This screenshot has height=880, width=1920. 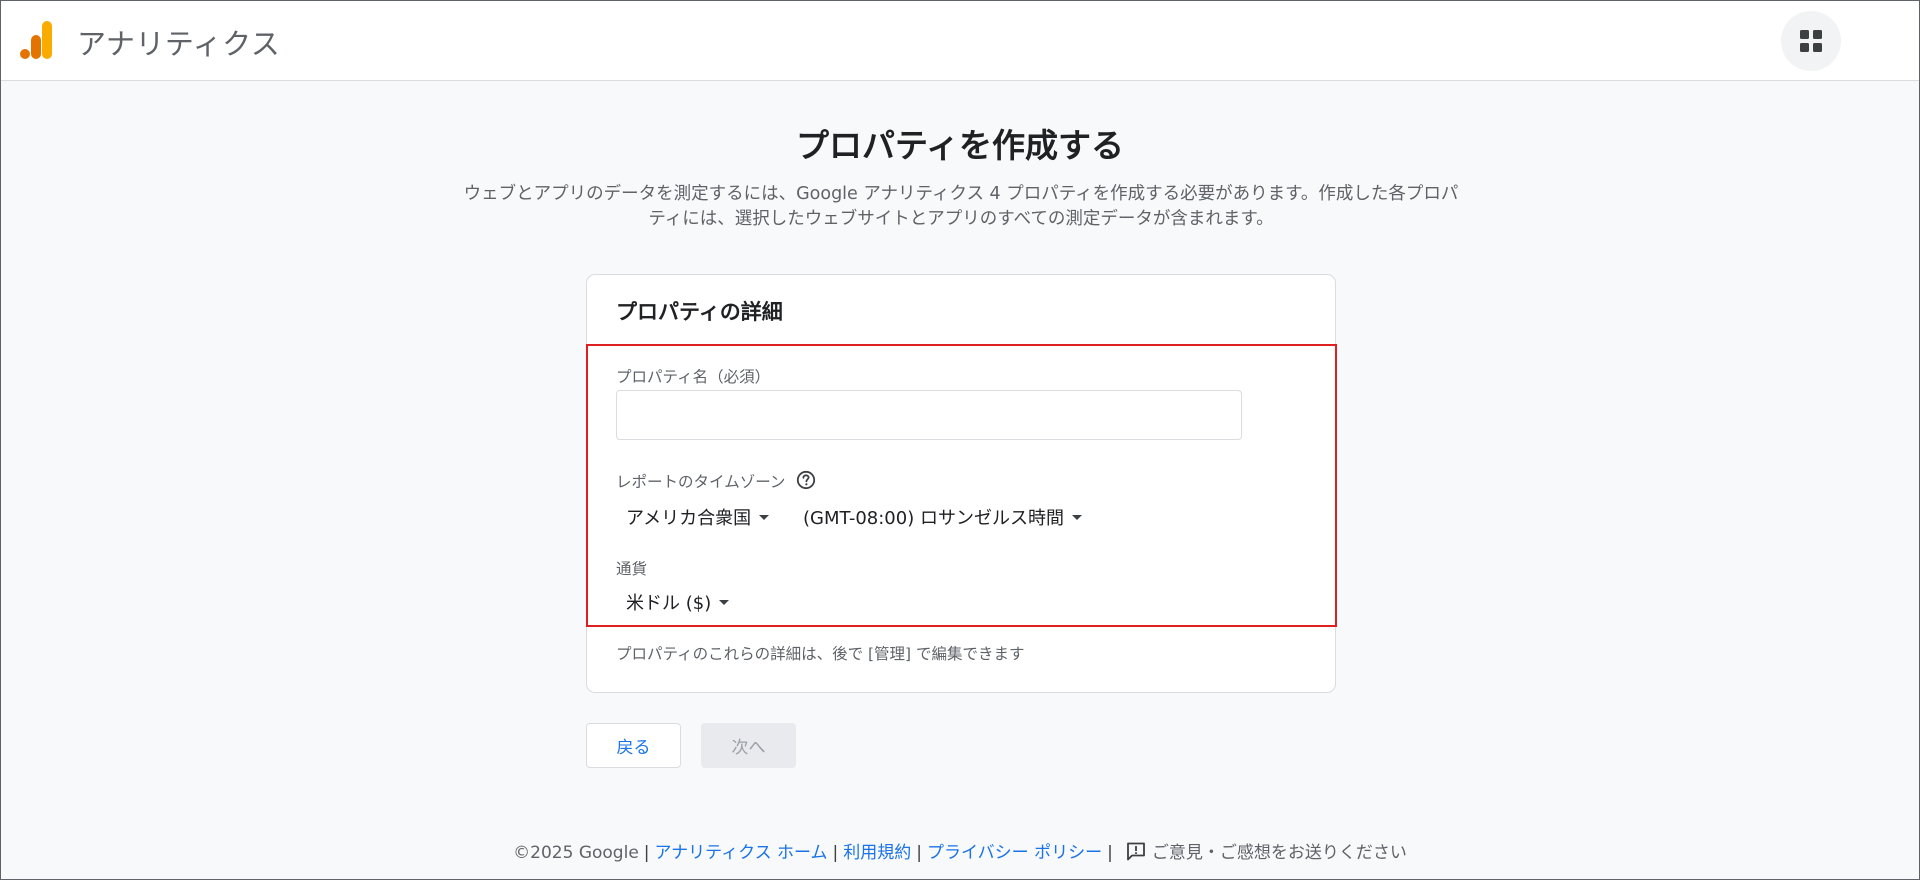 I want to click on card-title: プロパティの詳細, so click(x=699, y=312).